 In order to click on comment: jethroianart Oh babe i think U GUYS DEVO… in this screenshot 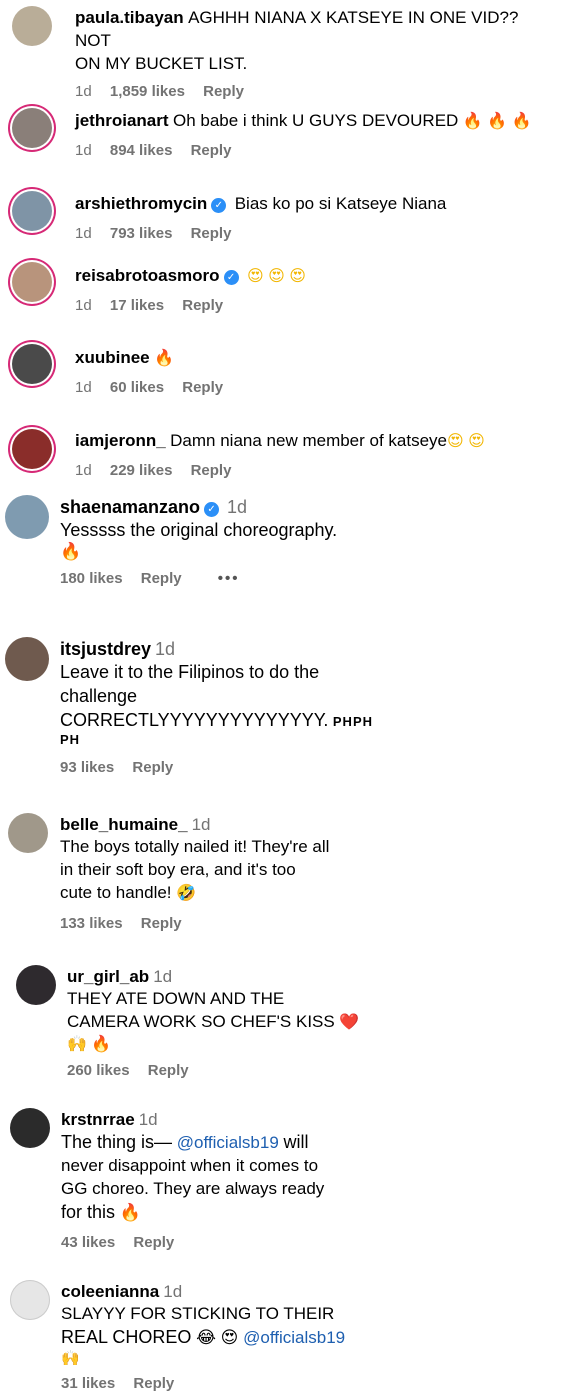, I will do `click(282, 140)`.